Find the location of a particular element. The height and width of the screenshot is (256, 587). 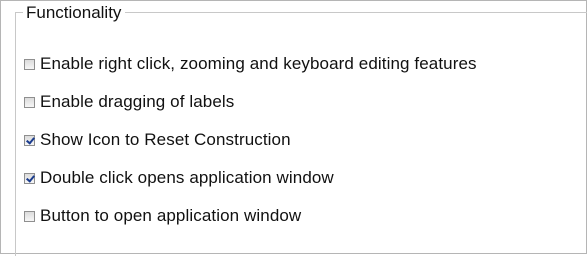

option-label: Show Icon to Reset Construction is located at coordinates (165, 139).